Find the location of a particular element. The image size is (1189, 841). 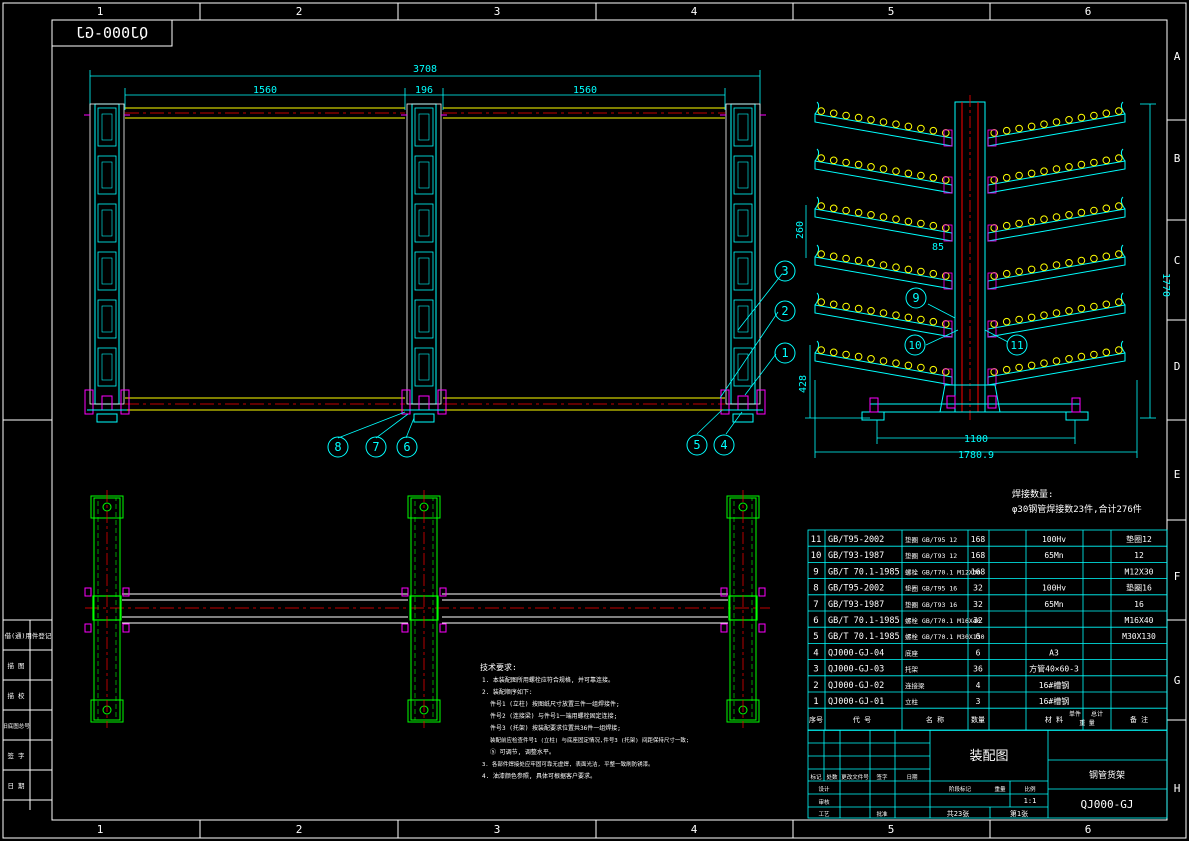

column-middle is located at coordinates (424, 263).